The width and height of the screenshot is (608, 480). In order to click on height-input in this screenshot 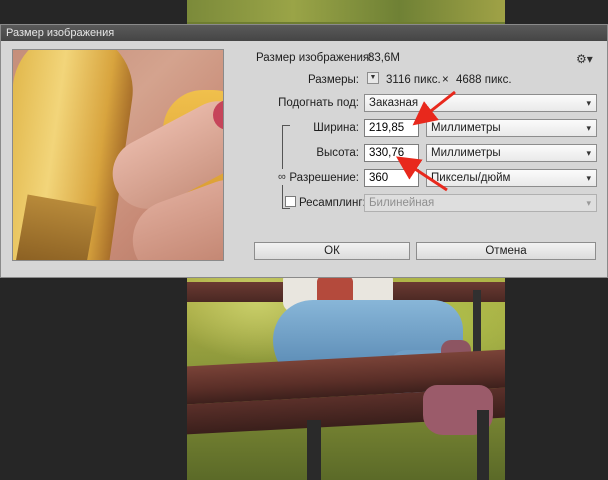, I will do `click(391, 153)`.